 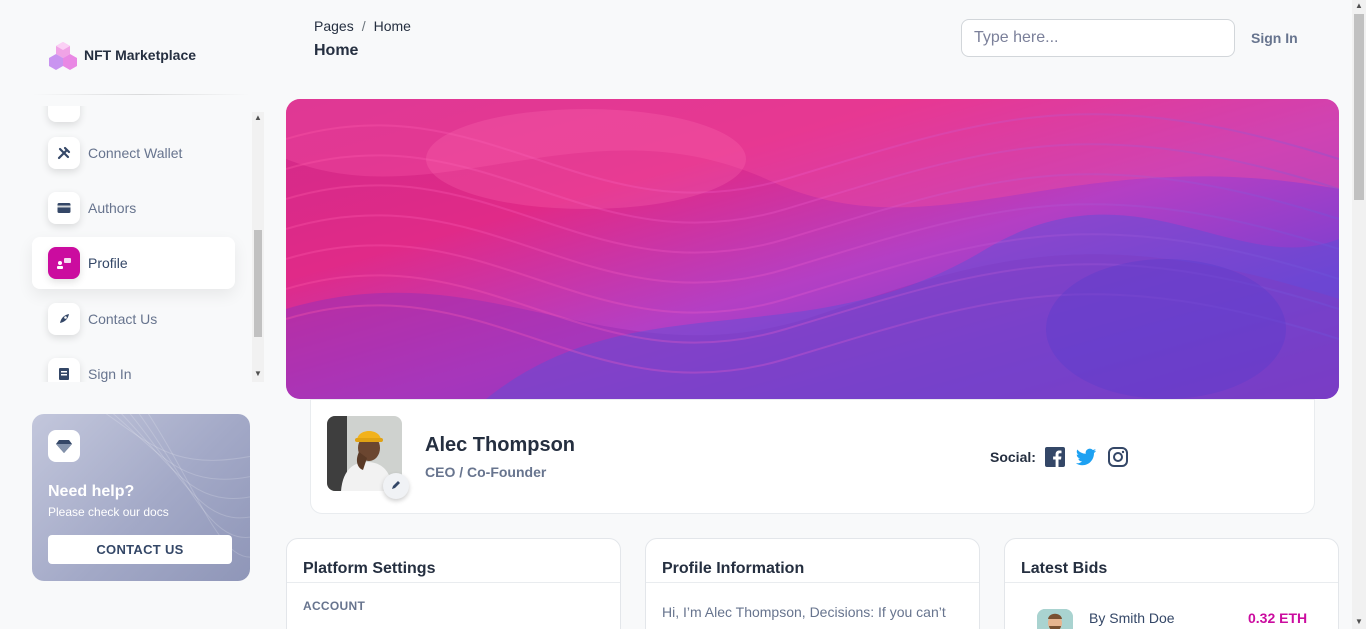 What do you see at coordinates (112, 208) in the screenshot?
I see `sidebar-item-label: Authors` at bounding box center [112, 208].